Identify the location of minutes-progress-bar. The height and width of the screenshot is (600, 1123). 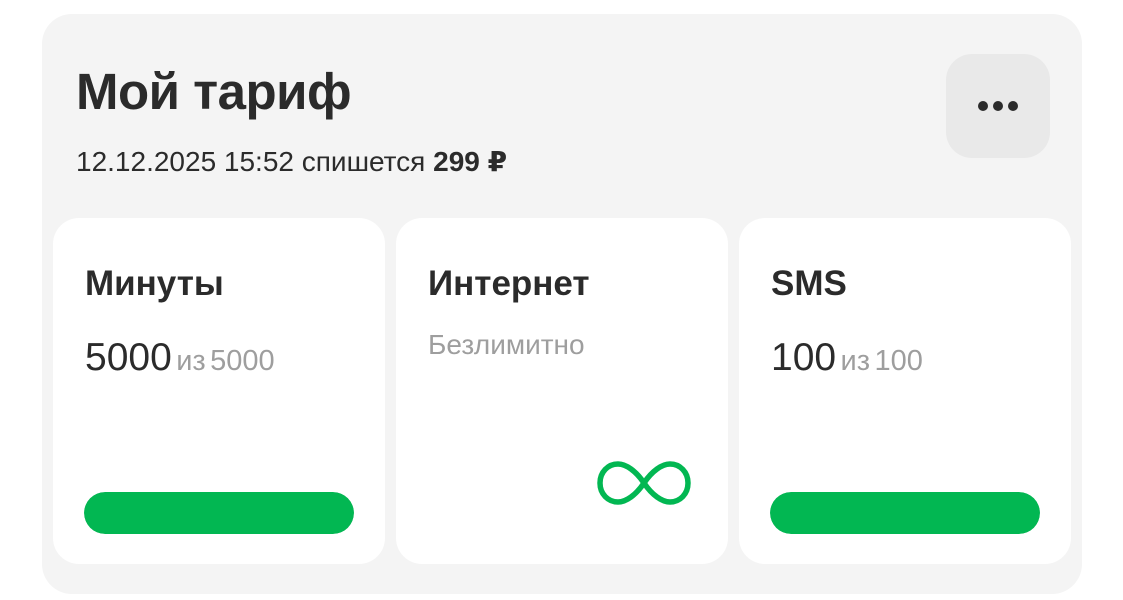
(219, 513).